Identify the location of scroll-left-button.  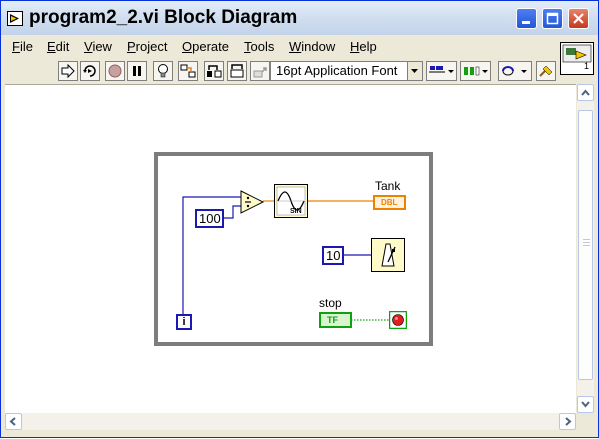
(13, 421).